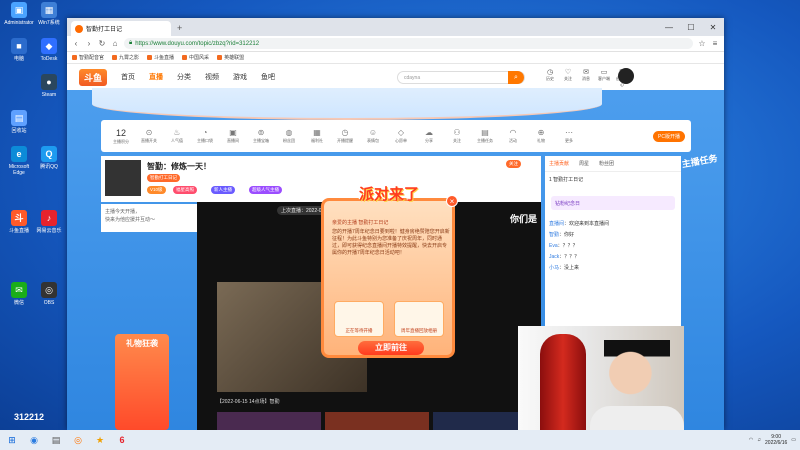 This screenshot has width=800, height=450. What do you see at coordinates (268, 77) in the screenshot?
I see `nav-yuba: 鱼吧` at bounding box center [268, 77].